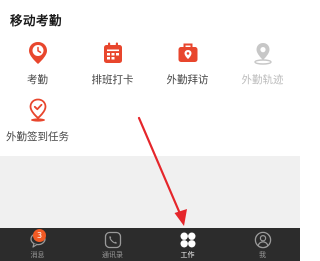 The image size is (320, 261). Describe the element at coordinates (187, 52) in the screenshot. I see `briefcase-pin-icon` at that location.